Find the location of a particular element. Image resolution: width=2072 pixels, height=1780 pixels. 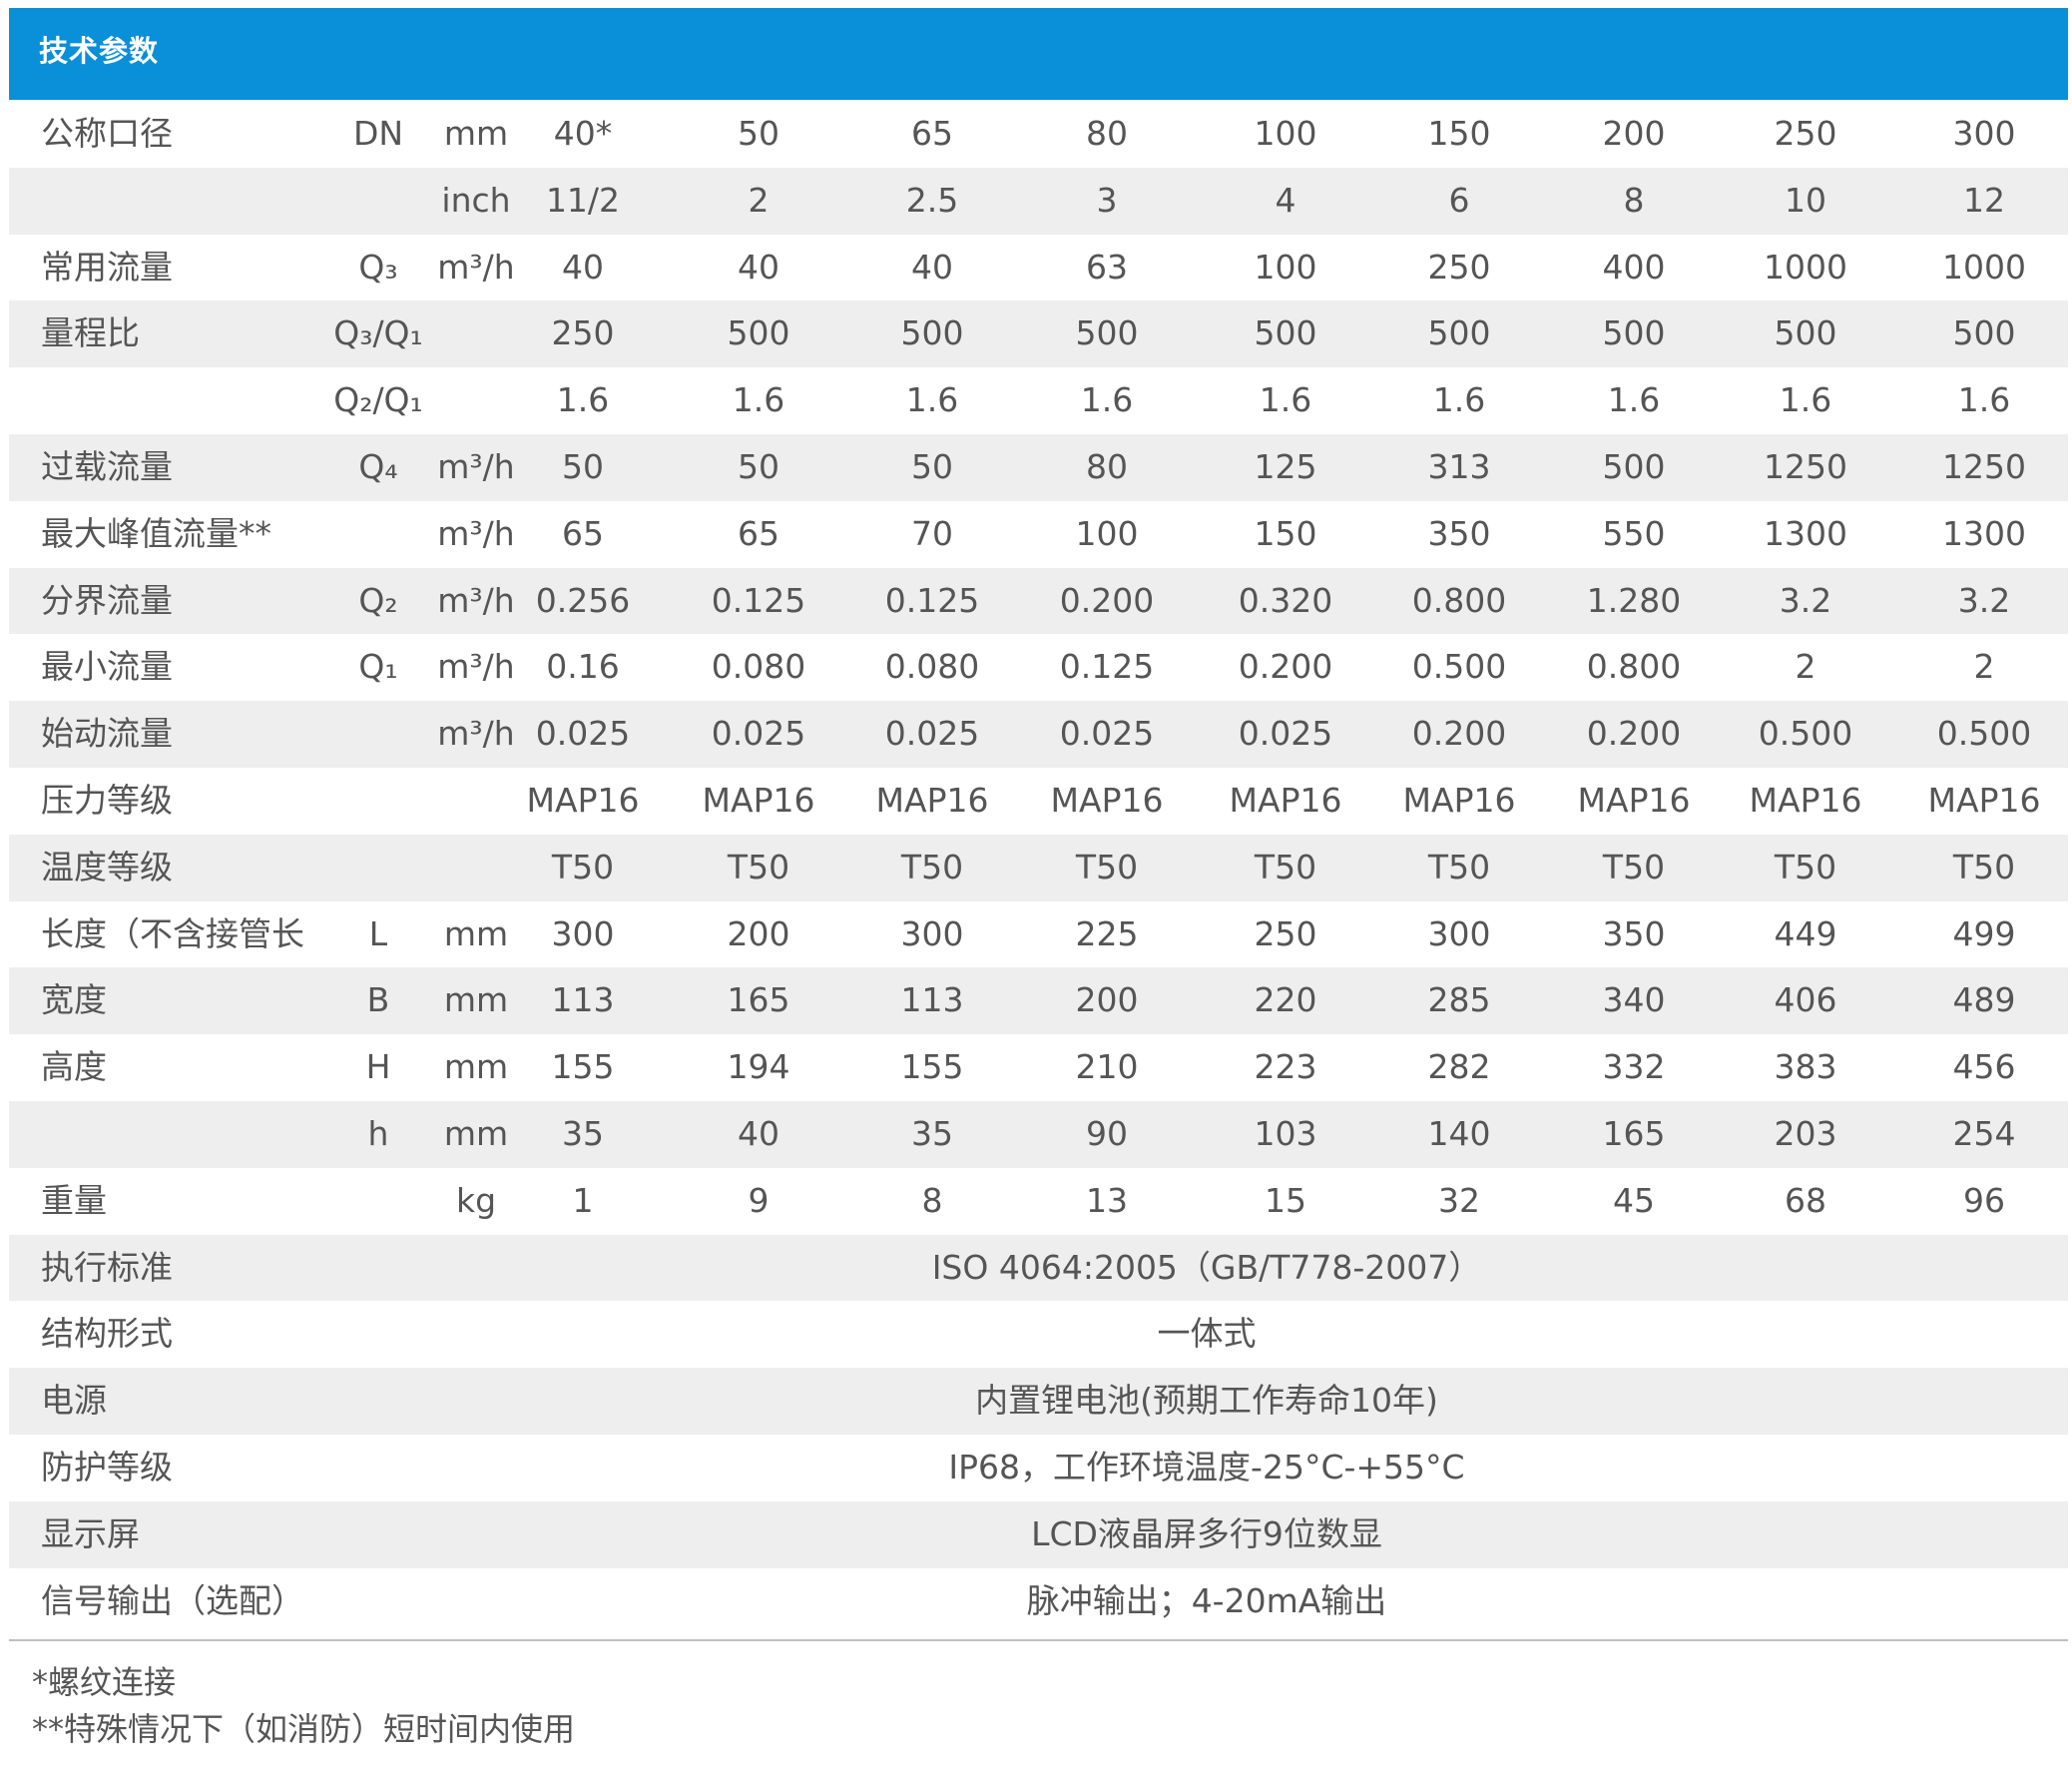

table-row: 温度等级 T50 T50 T50 T50 T50 T50 T50 T50 T50 is located at coordinates (1039, 867).